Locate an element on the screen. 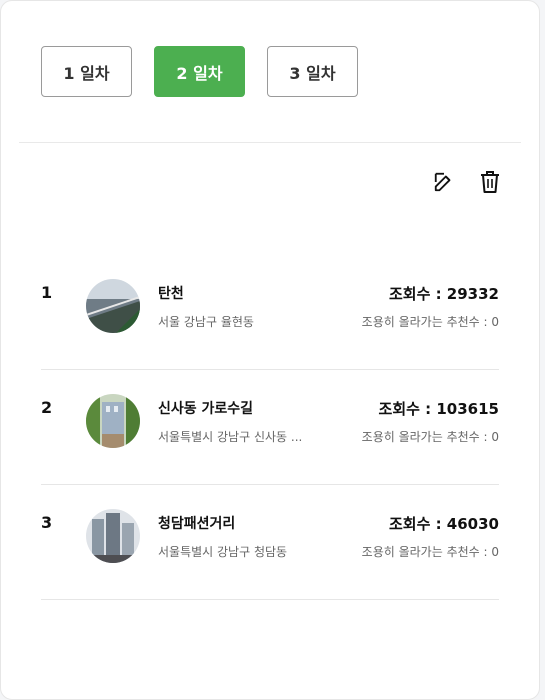  place-name: 탄천 is located at coordinates (171, 294).